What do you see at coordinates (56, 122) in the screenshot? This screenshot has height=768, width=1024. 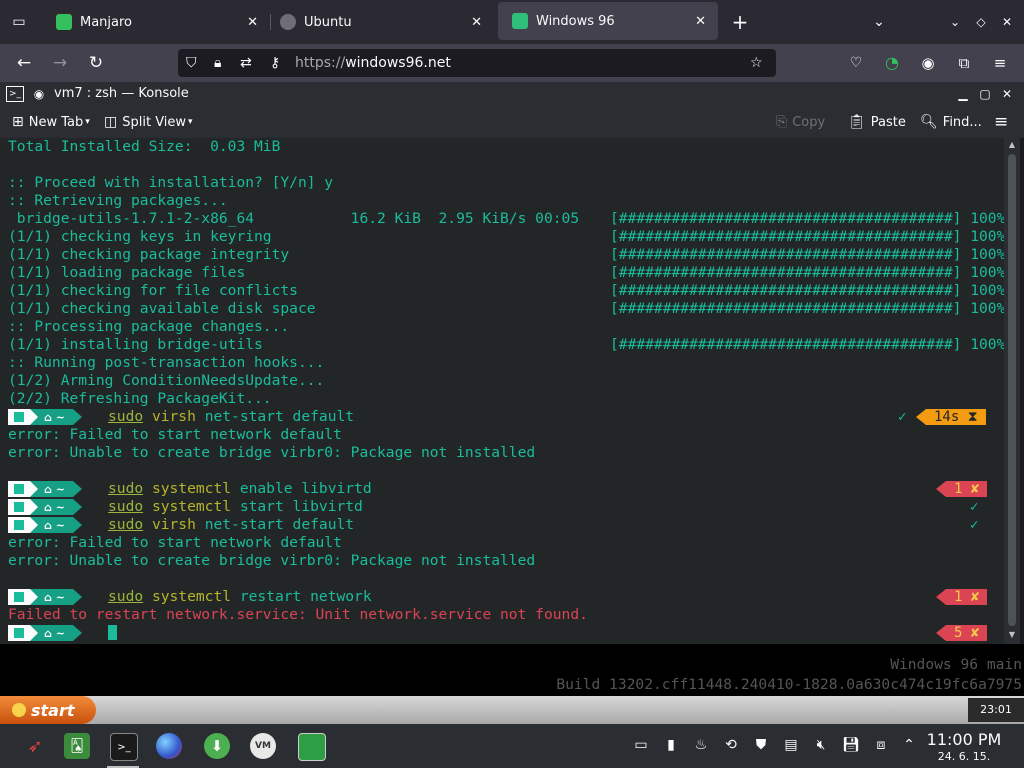 I see `new-tab-label: New Tab` at bounding box center [56, 122].